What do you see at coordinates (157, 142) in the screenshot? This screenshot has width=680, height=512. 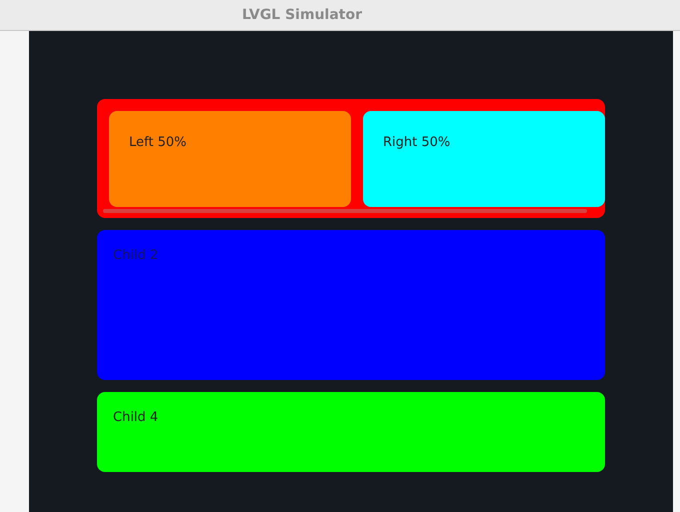 I see `panel-label: Left 50%` at bounding box center [157, 142].